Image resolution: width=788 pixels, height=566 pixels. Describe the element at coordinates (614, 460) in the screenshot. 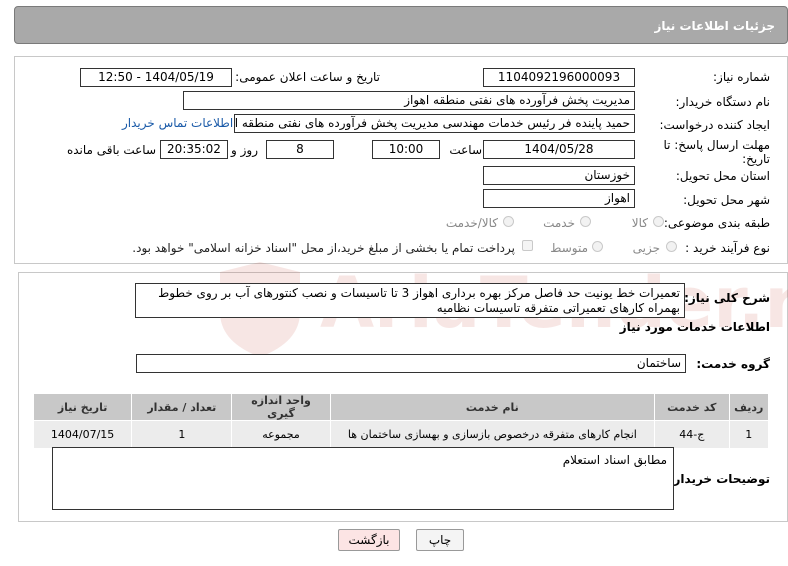

I see `buyer-notes-text: مطابق اسناد استعلام` at that location.